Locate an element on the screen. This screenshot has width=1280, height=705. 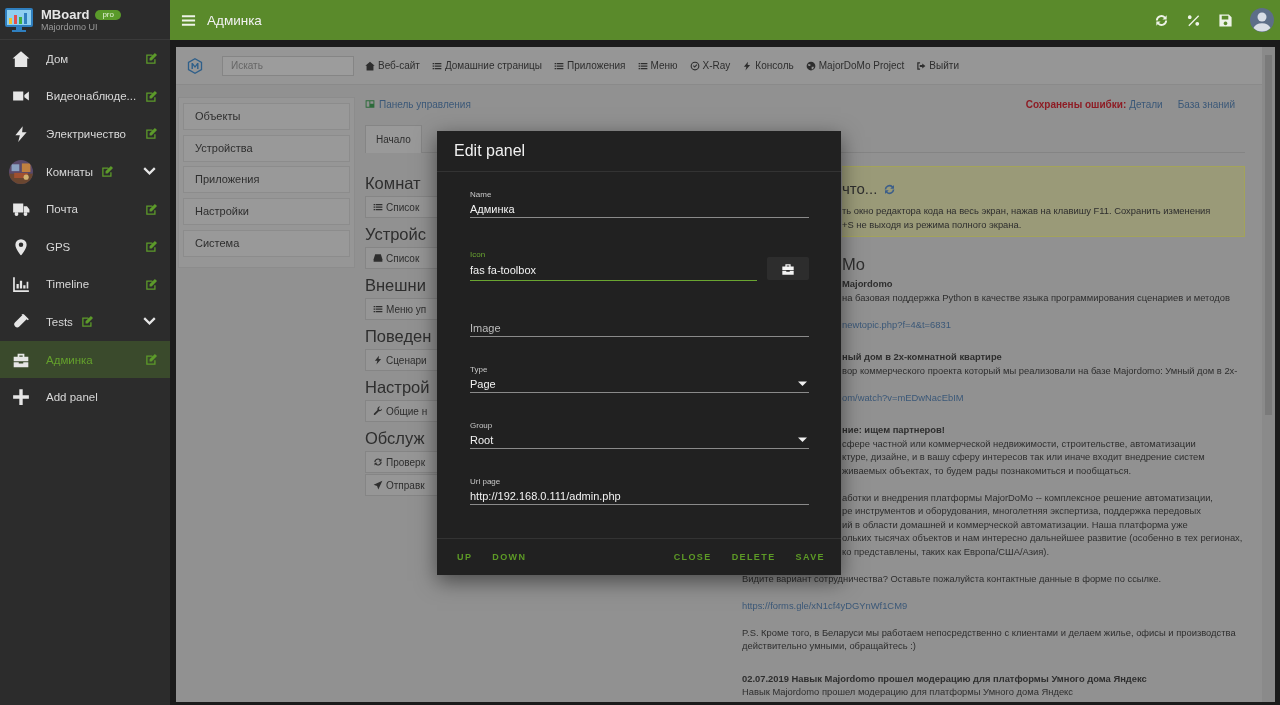
news-text: Видите вариант сотрудничества? Оставьте пожалуйста контактные данные в форме по ссылке. is located at coordinates (952, 578).